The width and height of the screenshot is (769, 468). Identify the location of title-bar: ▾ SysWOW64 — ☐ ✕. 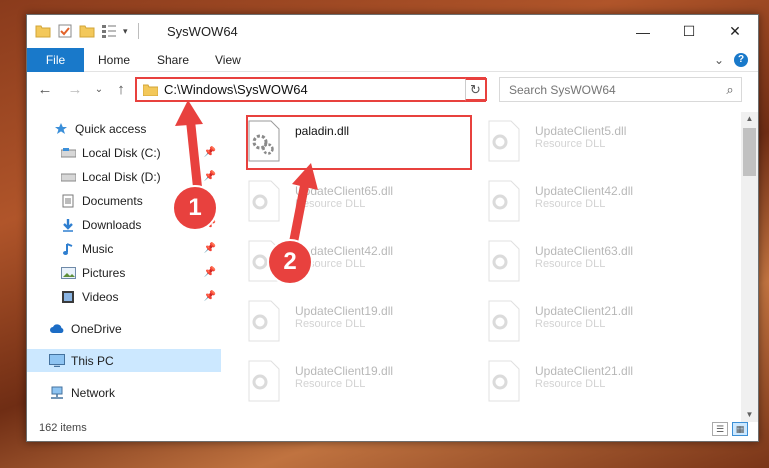
(392, 31).